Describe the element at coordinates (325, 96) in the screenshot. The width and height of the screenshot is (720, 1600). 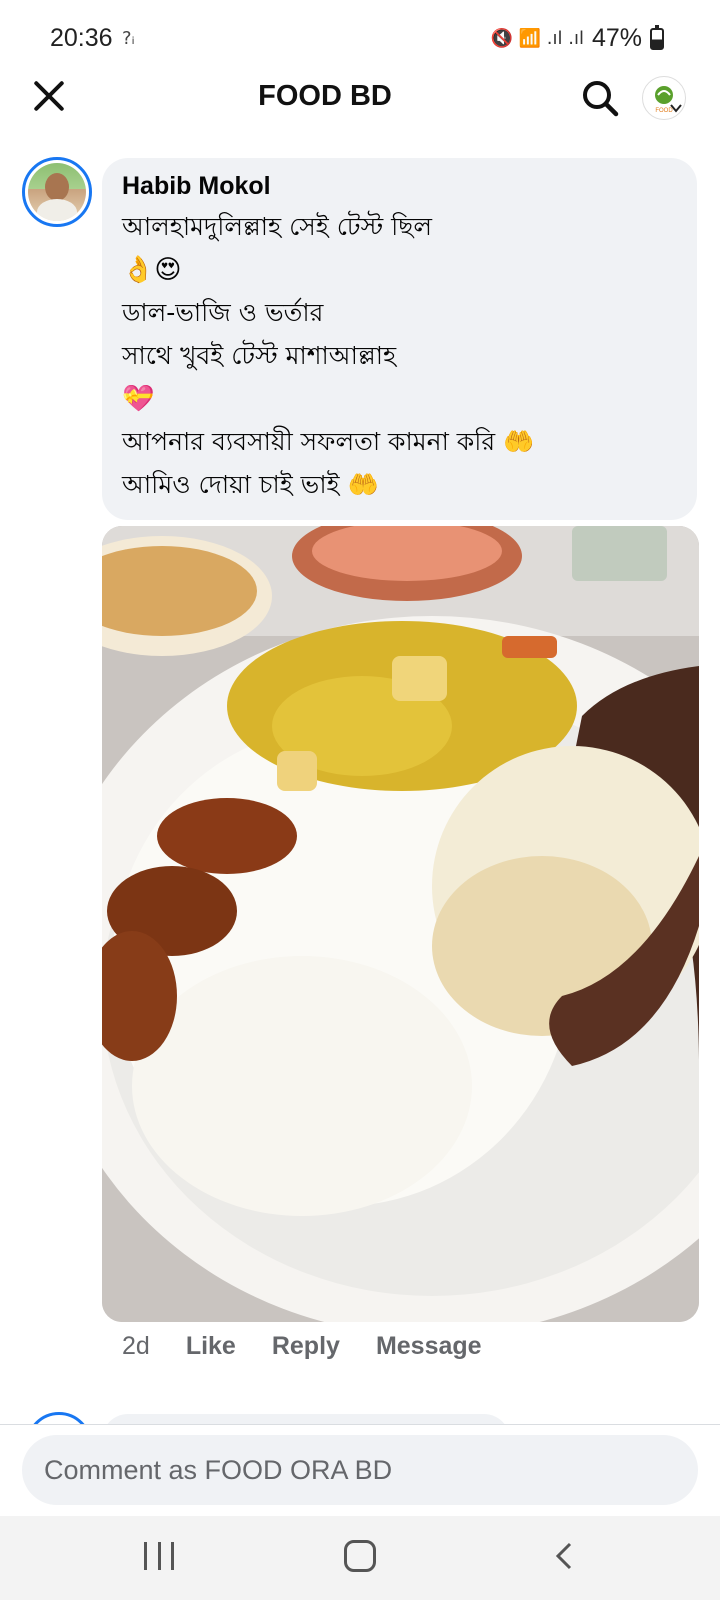
I see `page-title: FOOD BD` at that location.